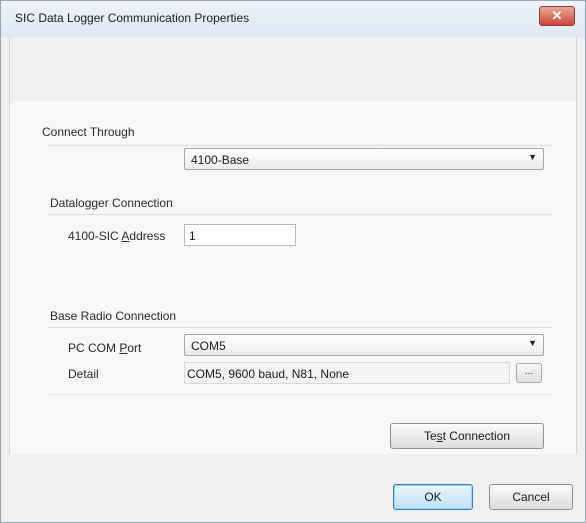  What do you see at coordinates (293, 69) in the screenshot?
I see `header-area` at bounding box center [293, 69].